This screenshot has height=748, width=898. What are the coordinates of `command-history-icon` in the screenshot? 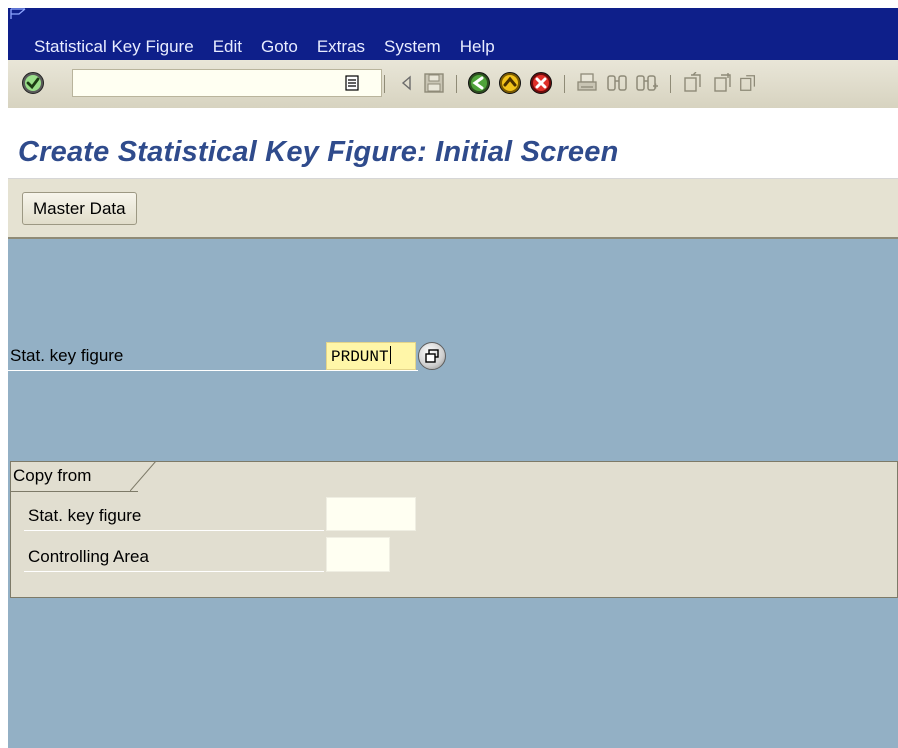 It's located at (352, 83).